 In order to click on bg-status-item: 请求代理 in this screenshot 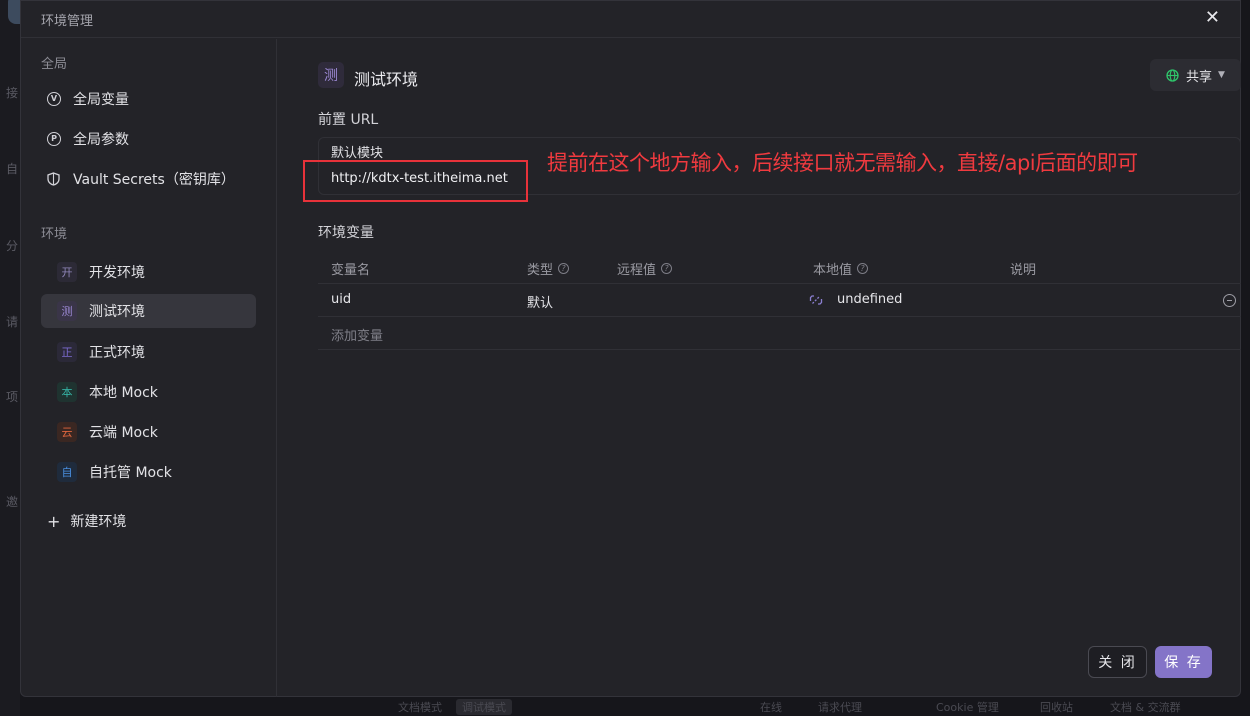, I will do `click(840, 707)`.